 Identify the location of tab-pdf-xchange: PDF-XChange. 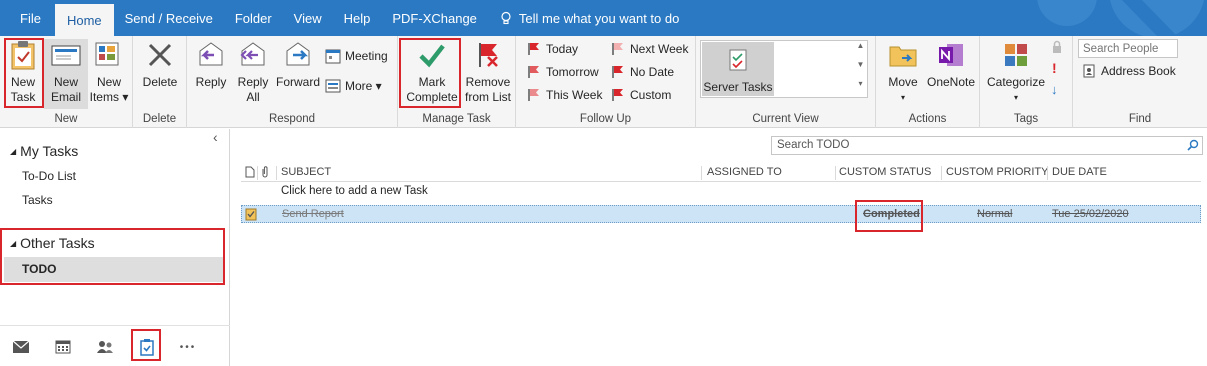
(434, 18).